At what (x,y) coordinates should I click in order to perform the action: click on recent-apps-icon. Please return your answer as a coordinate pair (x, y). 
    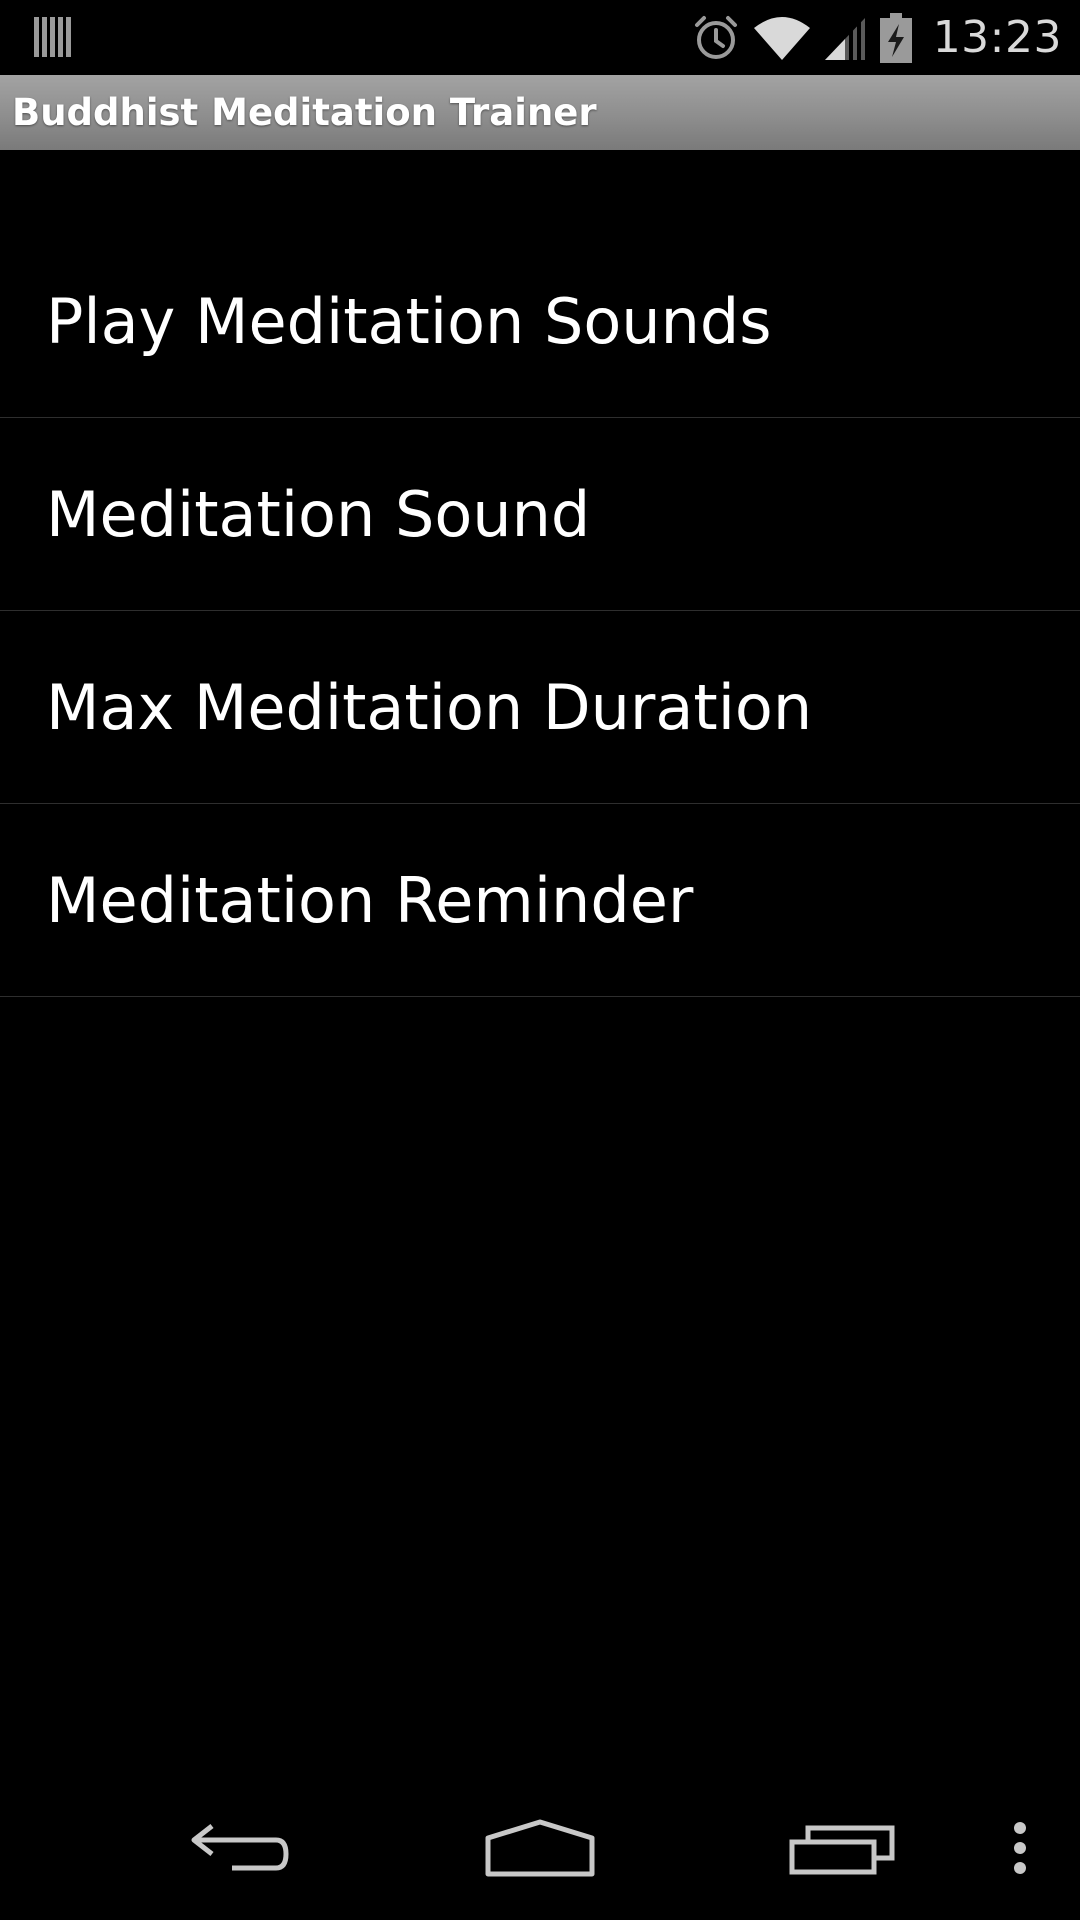
    Looking at the image, I should click on (842, 1850).